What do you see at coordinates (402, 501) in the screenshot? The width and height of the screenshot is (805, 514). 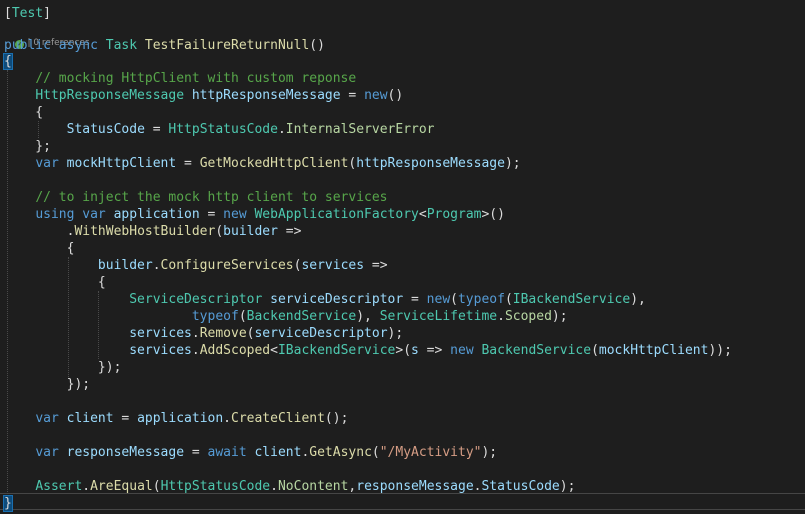 I see `current-line-highlight` at bounding box center [402, 501].